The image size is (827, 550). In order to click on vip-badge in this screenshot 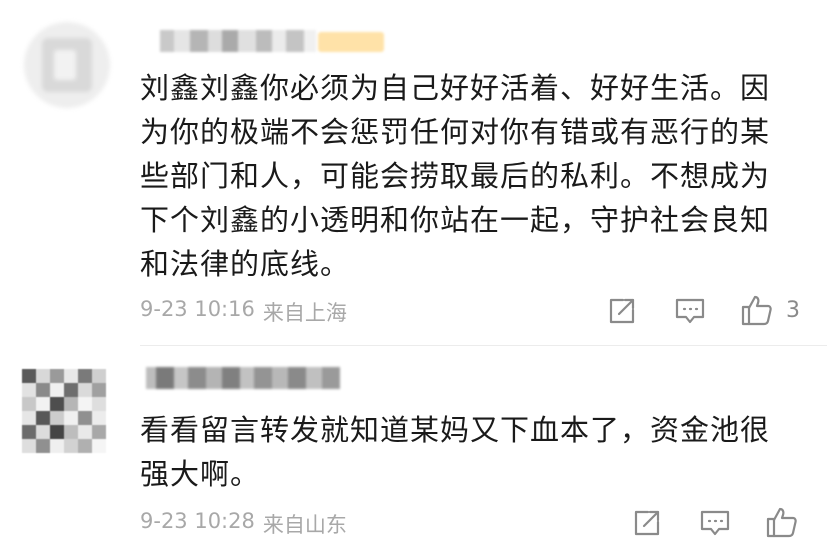, I will do `click(351, 42)`.